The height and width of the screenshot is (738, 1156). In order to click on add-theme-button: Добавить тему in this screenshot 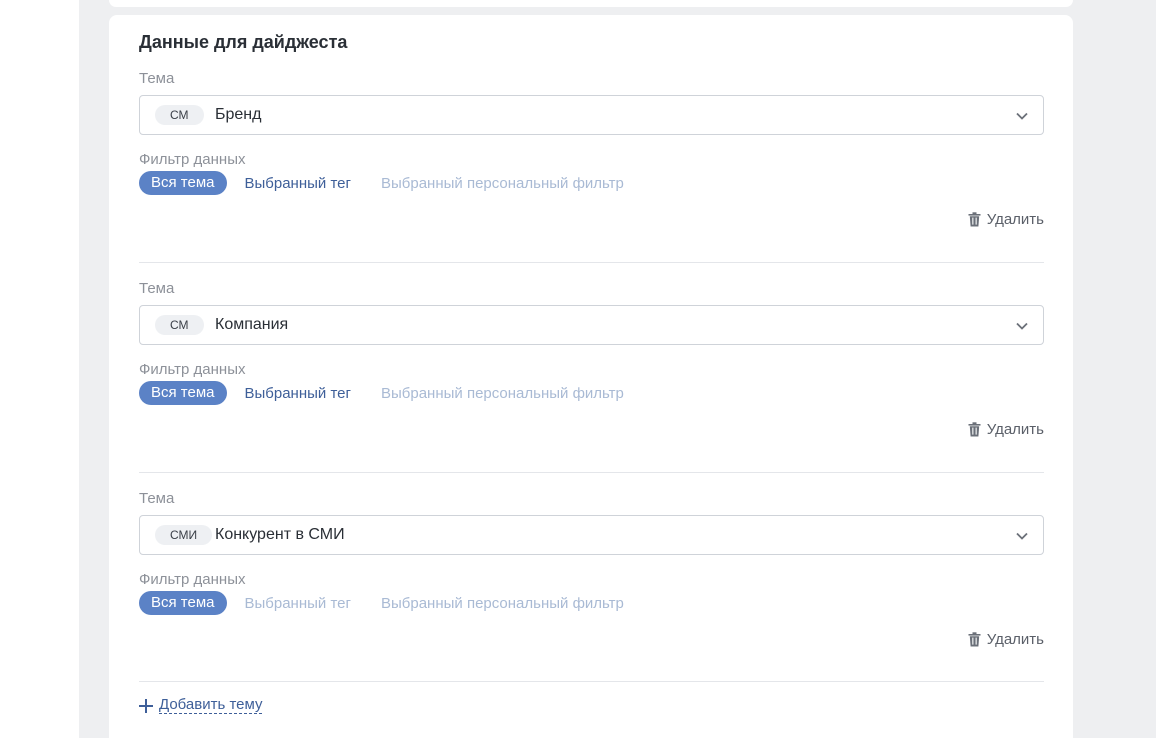, I will do `click(201, 705)`.